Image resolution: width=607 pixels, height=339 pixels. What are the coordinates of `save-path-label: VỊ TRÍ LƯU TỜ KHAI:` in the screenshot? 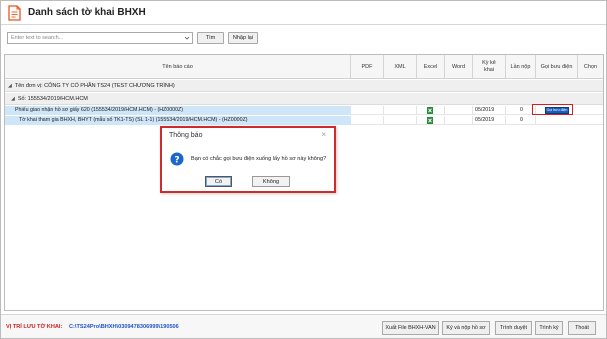 It's located at (34, 327).